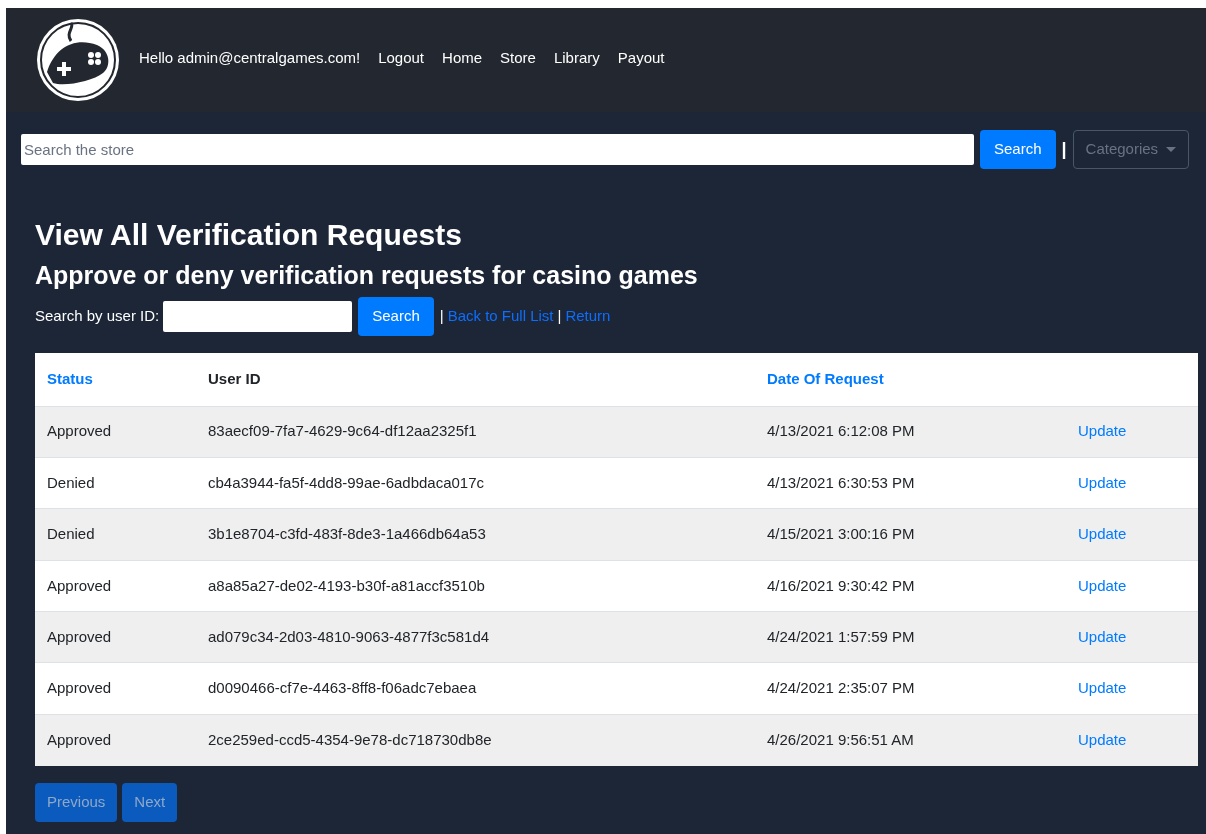 The image size is (1206, 834). Describe the element at coordinates (825, 378) in the screenshot. I see `sort-link: Date Of Request` at that location.